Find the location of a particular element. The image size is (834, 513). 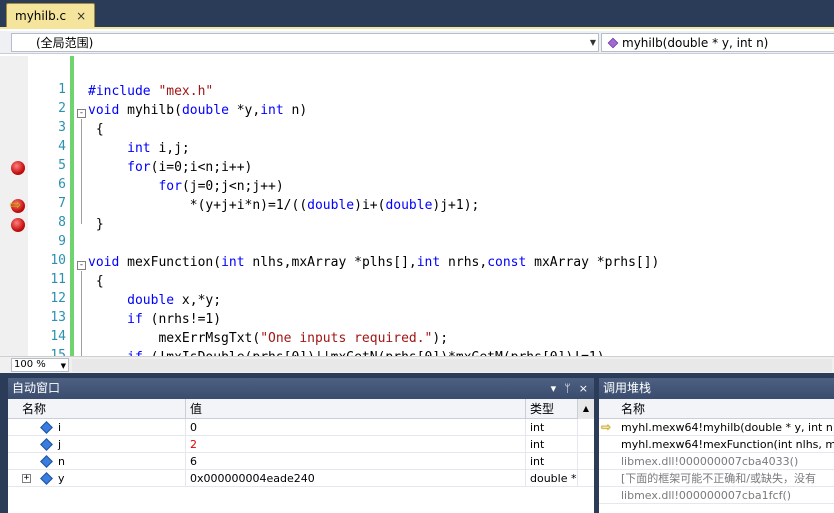

autos-cell-name: j is located at coordinates (120, 444).